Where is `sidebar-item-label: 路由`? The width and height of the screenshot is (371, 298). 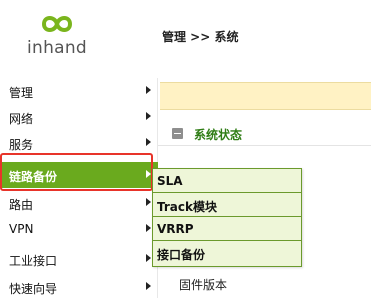 sidebar-item-label: 路由 is located at coordinates (21, 205).